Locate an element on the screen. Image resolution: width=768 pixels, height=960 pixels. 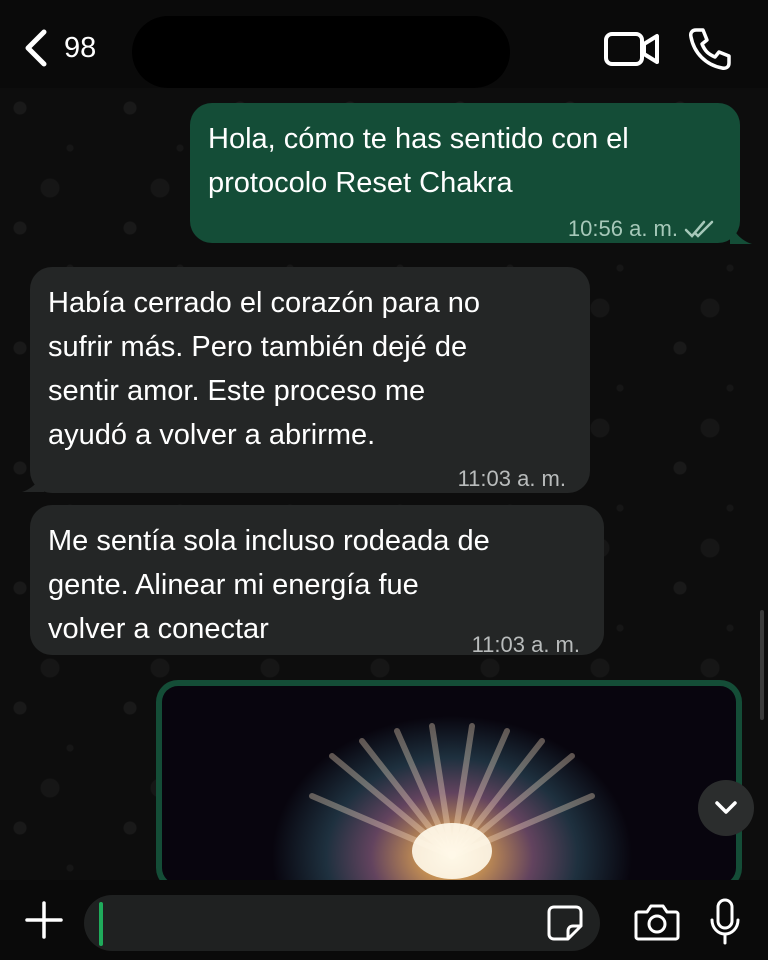
microphone-icon is located at coordinates (725, 922).